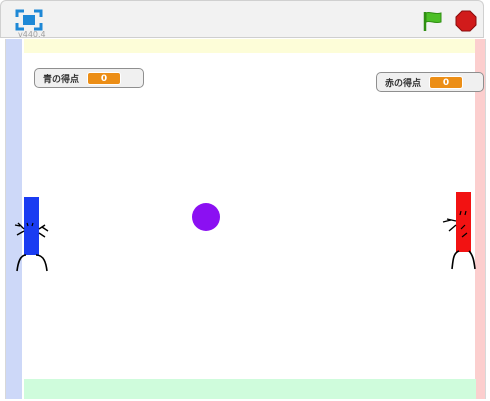 The height and width of the screenshot is (401, 490). Describe the element at coordinates (250, 46) in the screenshot. I see `top-wall` at that location.